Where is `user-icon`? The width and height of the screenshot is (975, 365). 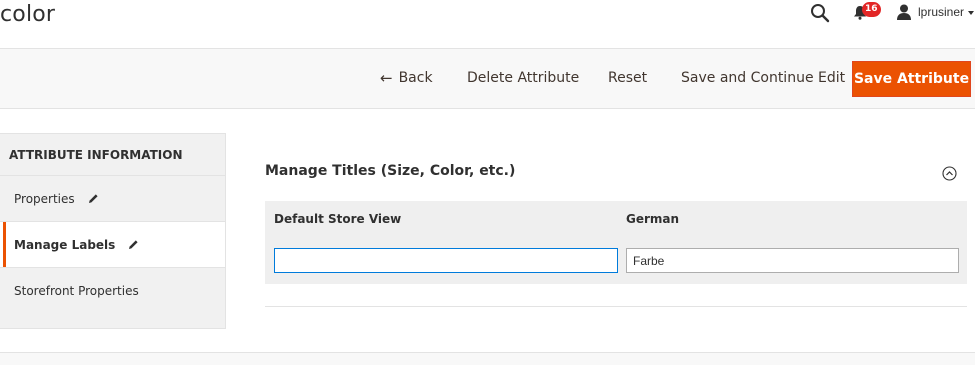
user-icon is located at coordinates (904, 12).